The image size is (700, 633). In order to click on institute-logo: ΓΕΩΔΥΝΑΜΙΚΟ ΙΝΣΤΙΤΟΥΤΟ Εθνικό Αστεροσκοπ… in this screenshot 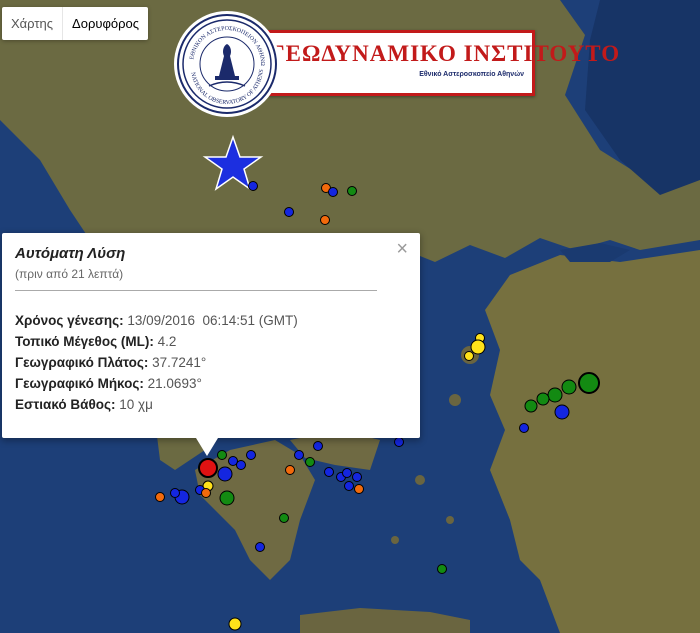, I will do `click(398, 63)`.